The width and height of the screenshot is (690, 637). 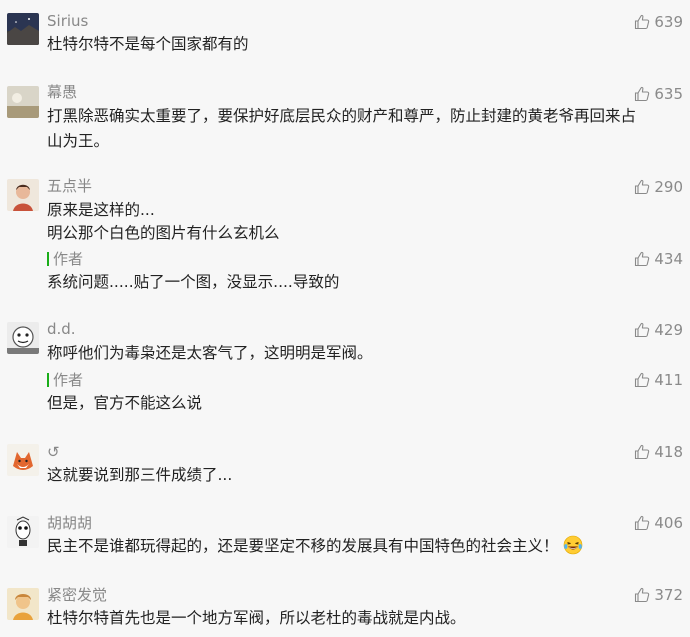 I want to click on like-count: 639, so click(x=668, y=22).